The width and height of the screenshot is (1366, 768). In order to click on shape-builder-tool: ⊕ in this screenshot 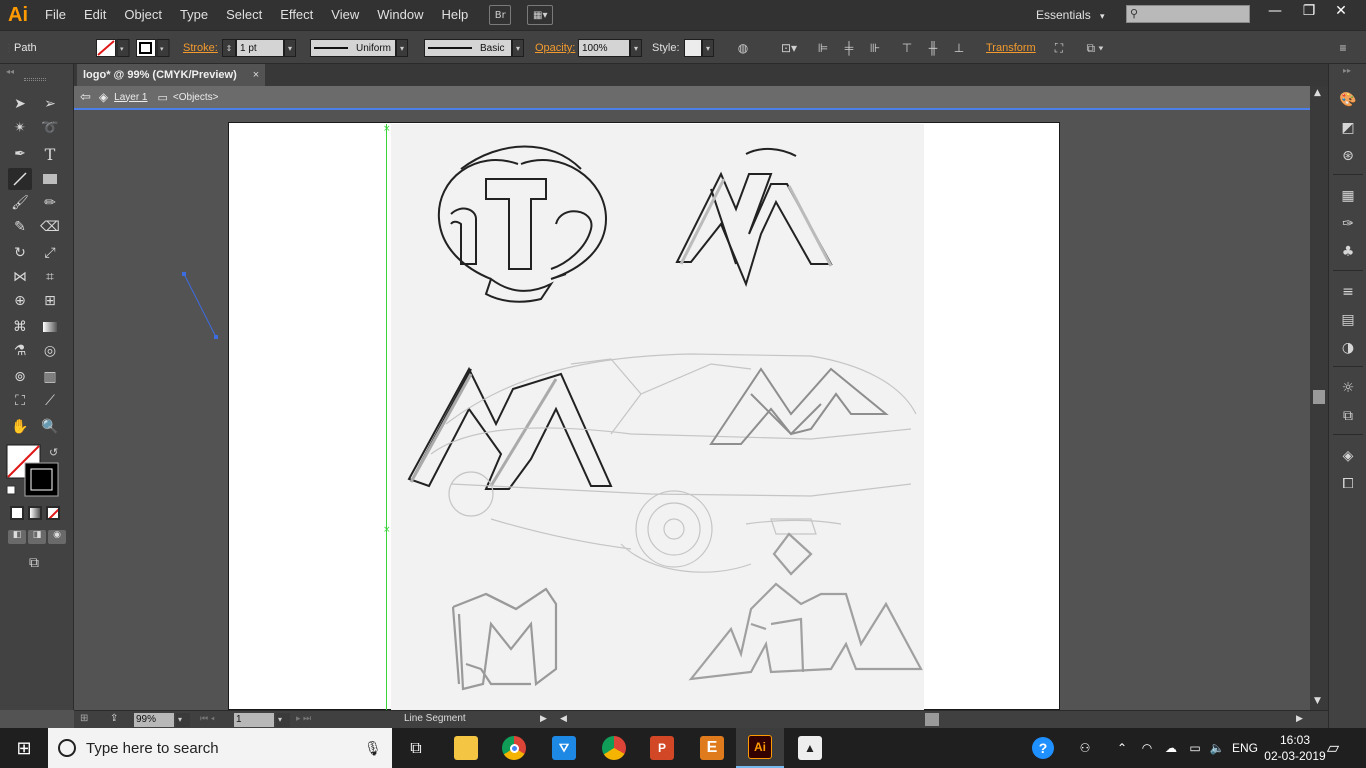, I will do `click(20, 301)`.